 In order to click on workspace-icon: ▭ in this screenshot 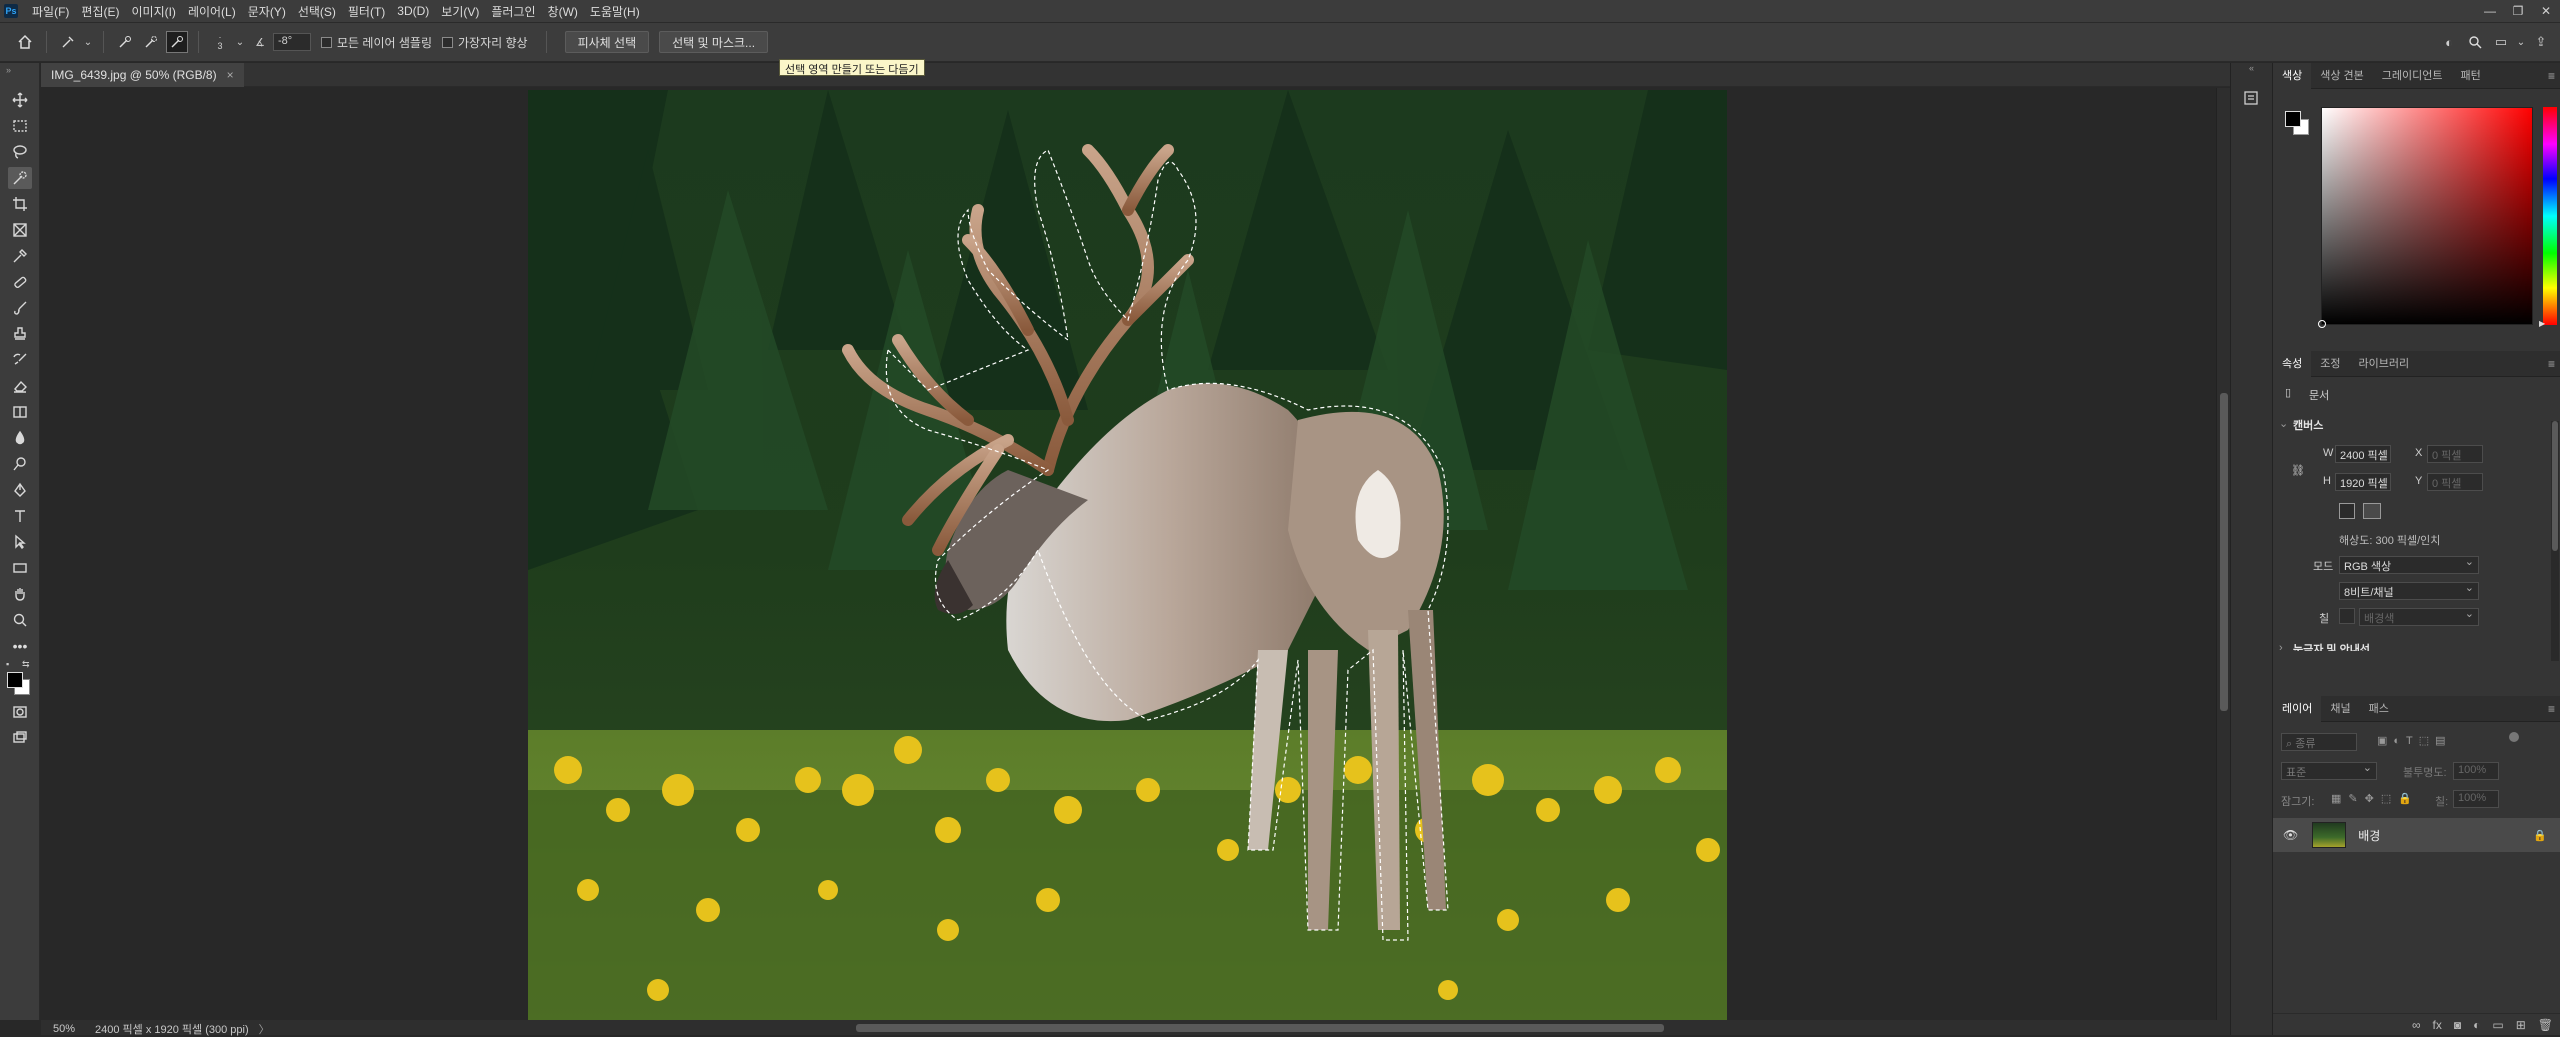, I will do `click(2501, 42)`.